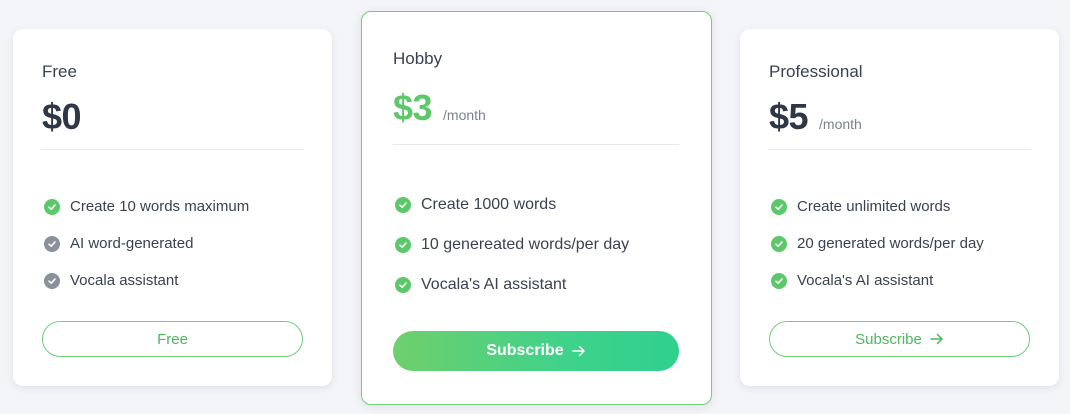 The width and height of the screenshot is (1070, 414). Describe the element at coordinates (890, 243) in the screenshot. I see `feature-text: 20 generated words/per day` at that location.